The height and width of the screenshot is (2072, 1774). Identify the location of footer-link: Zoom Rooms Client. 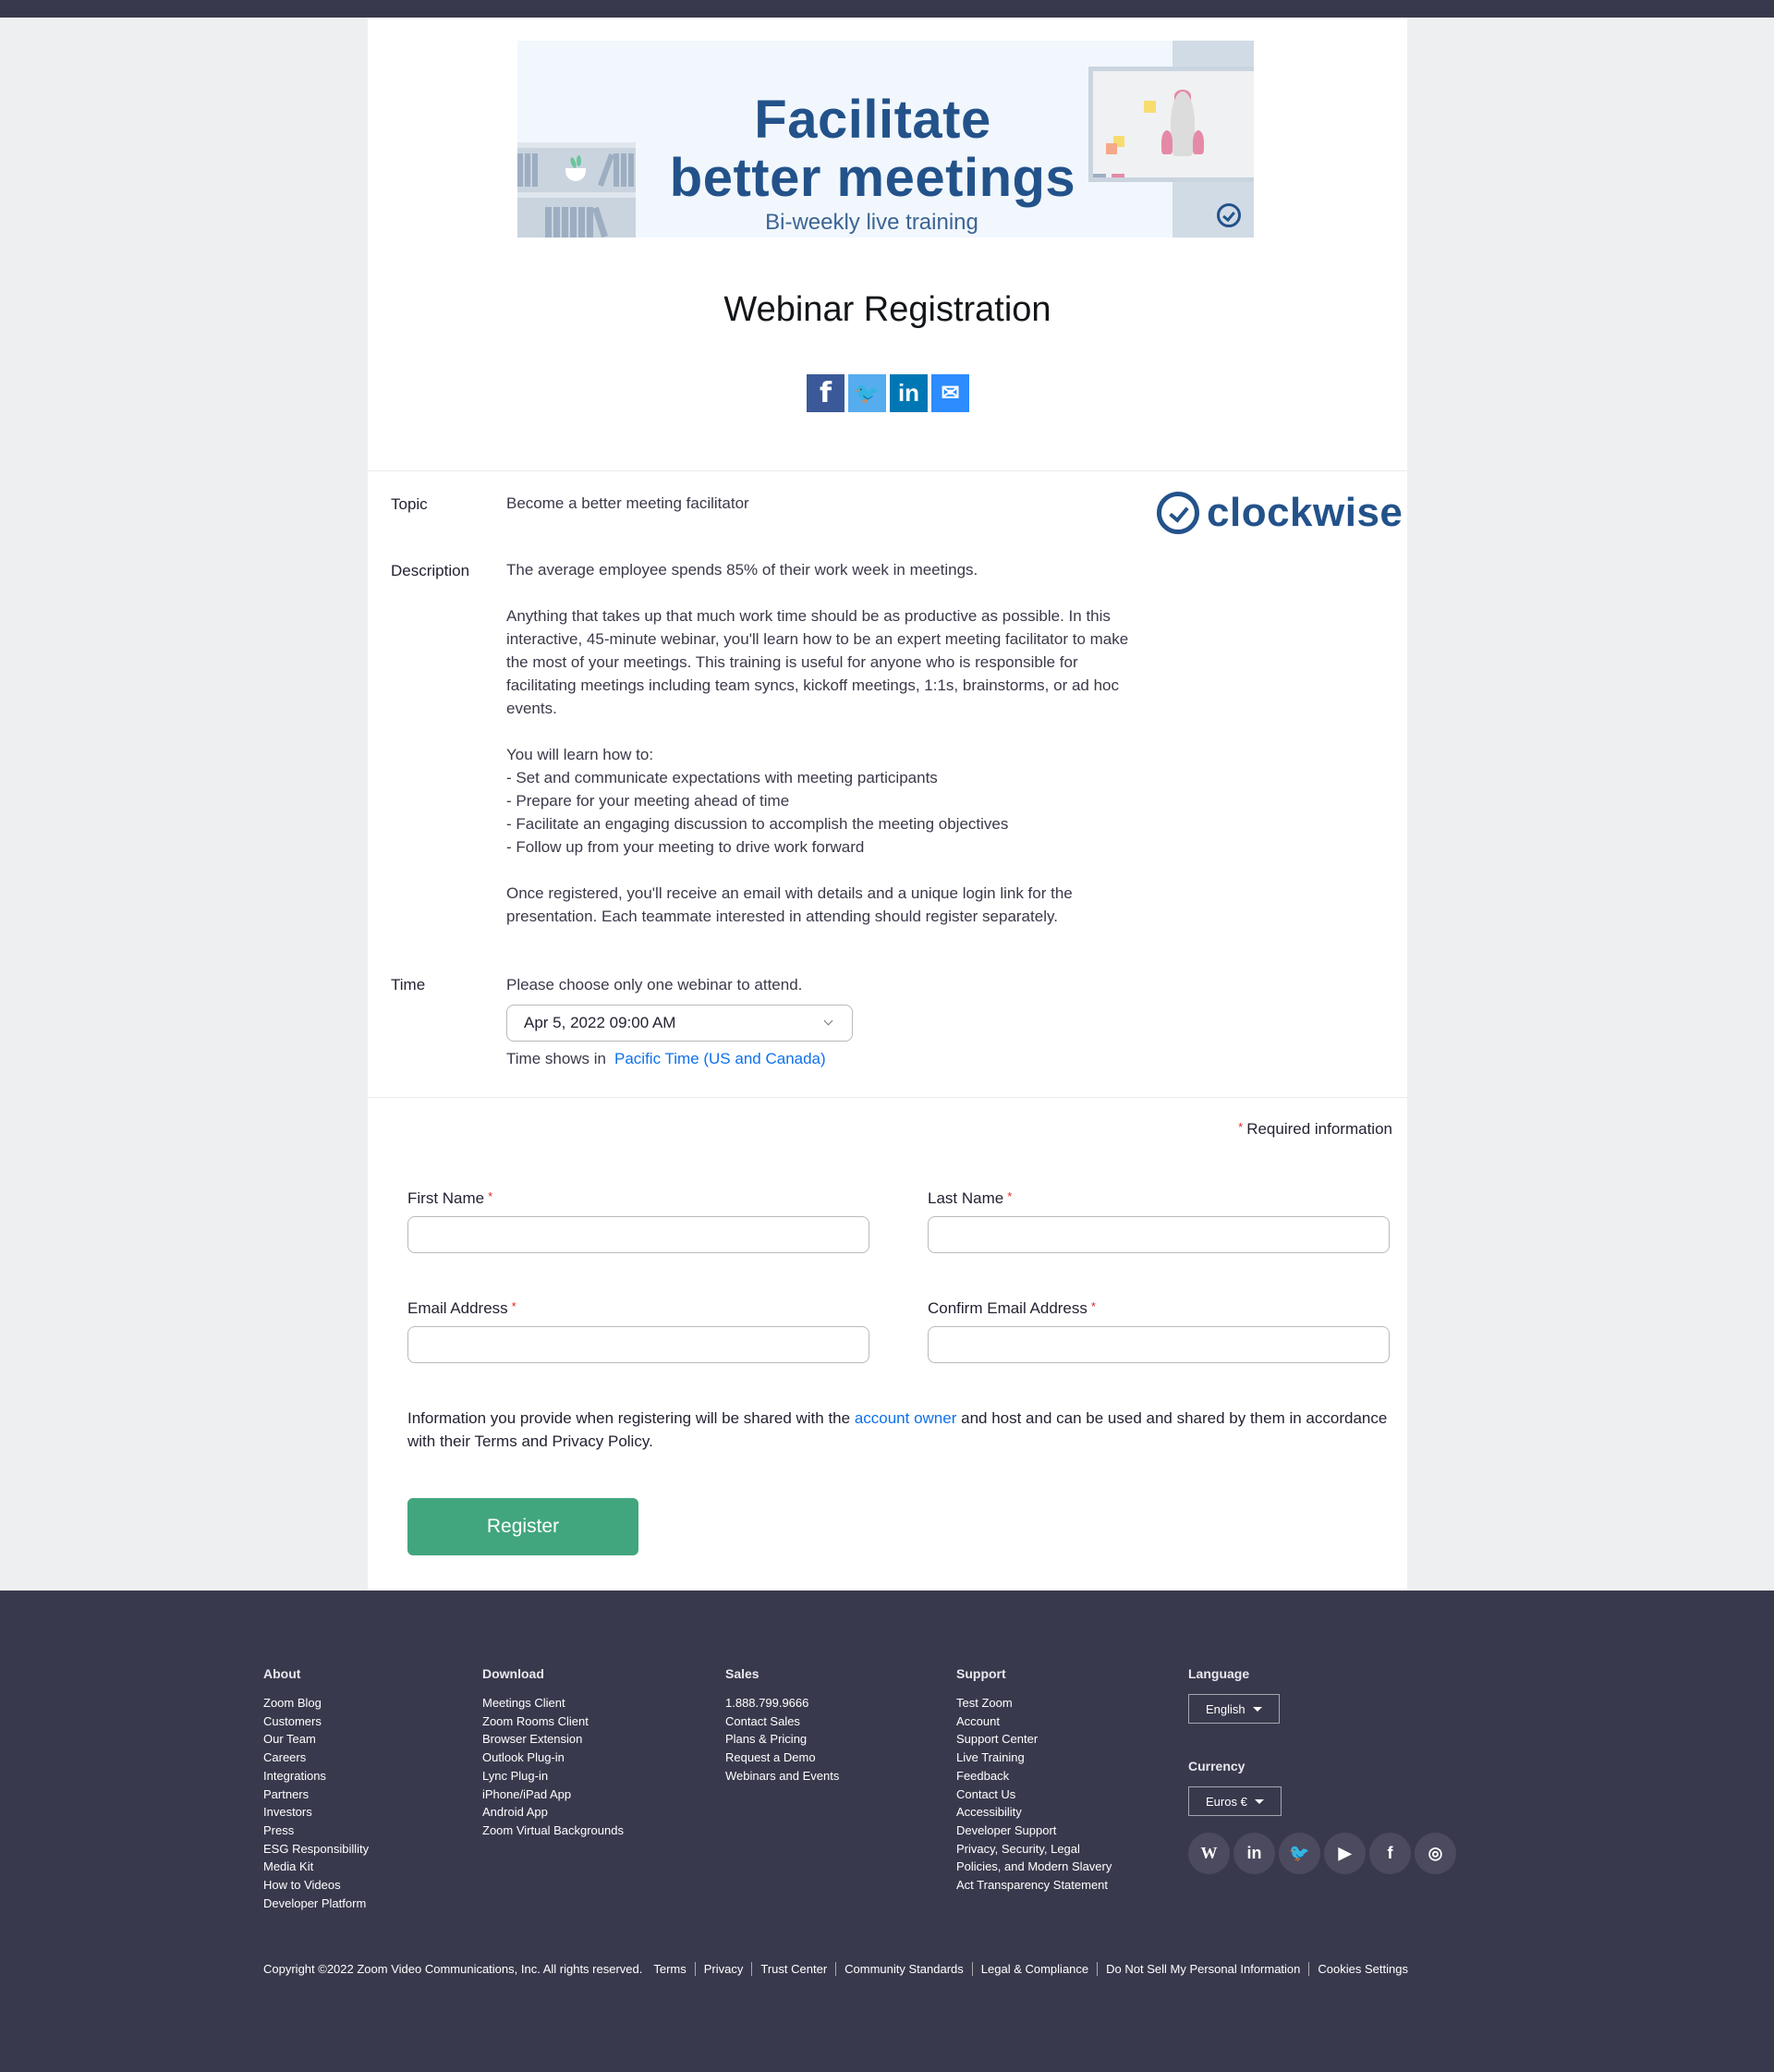
(553, 1721).